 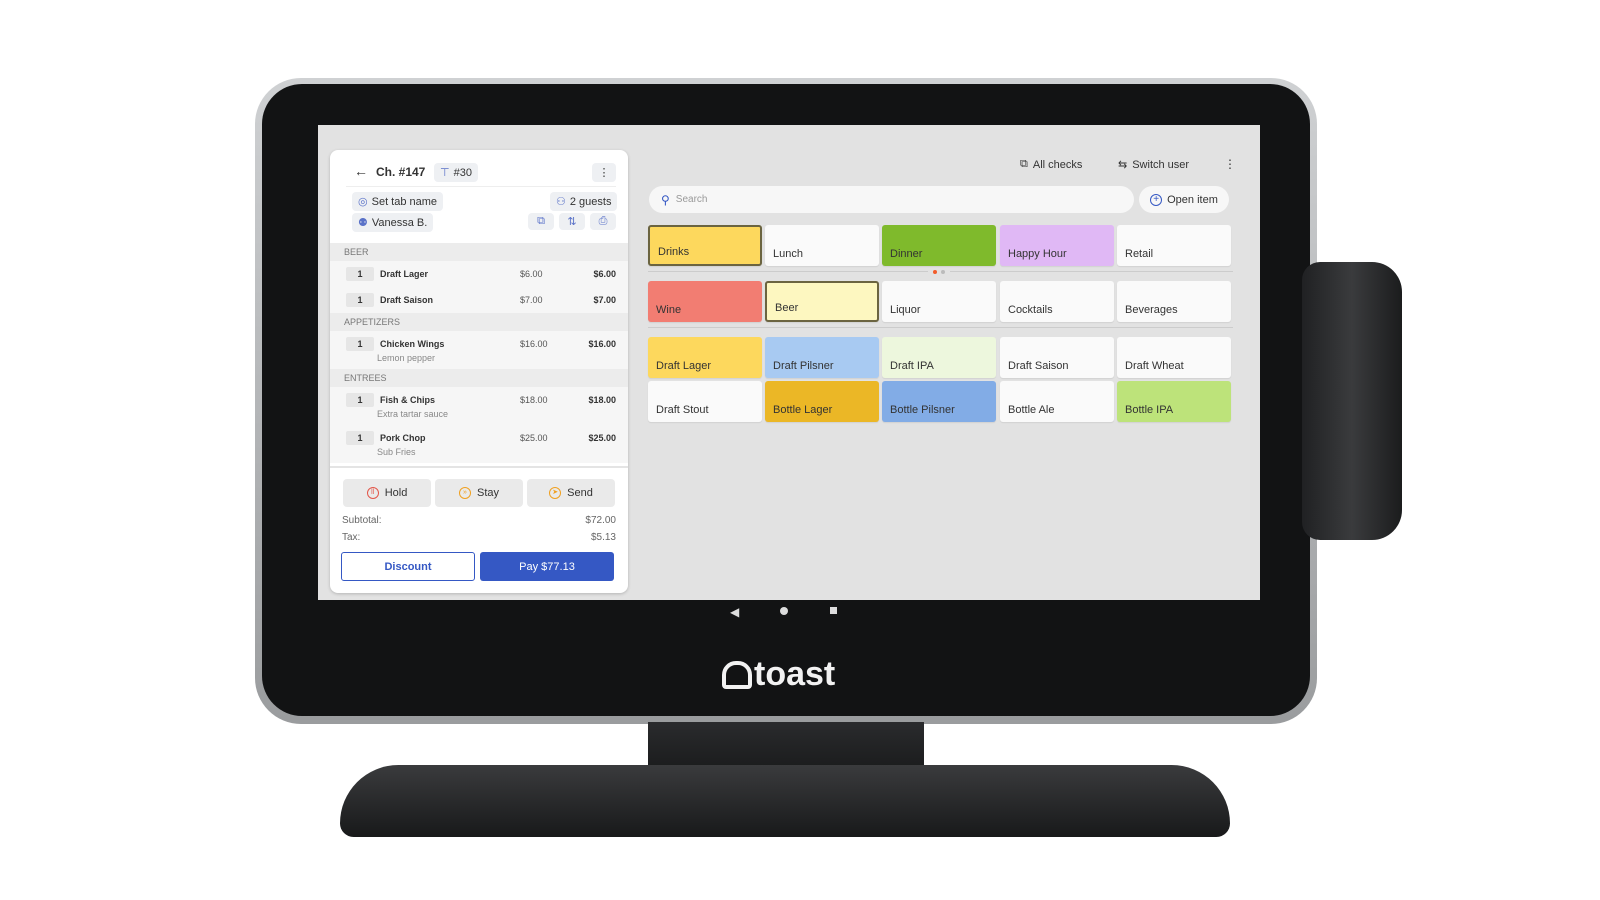 I want to click on line-total: $16.00, so click(x=602, y=344).